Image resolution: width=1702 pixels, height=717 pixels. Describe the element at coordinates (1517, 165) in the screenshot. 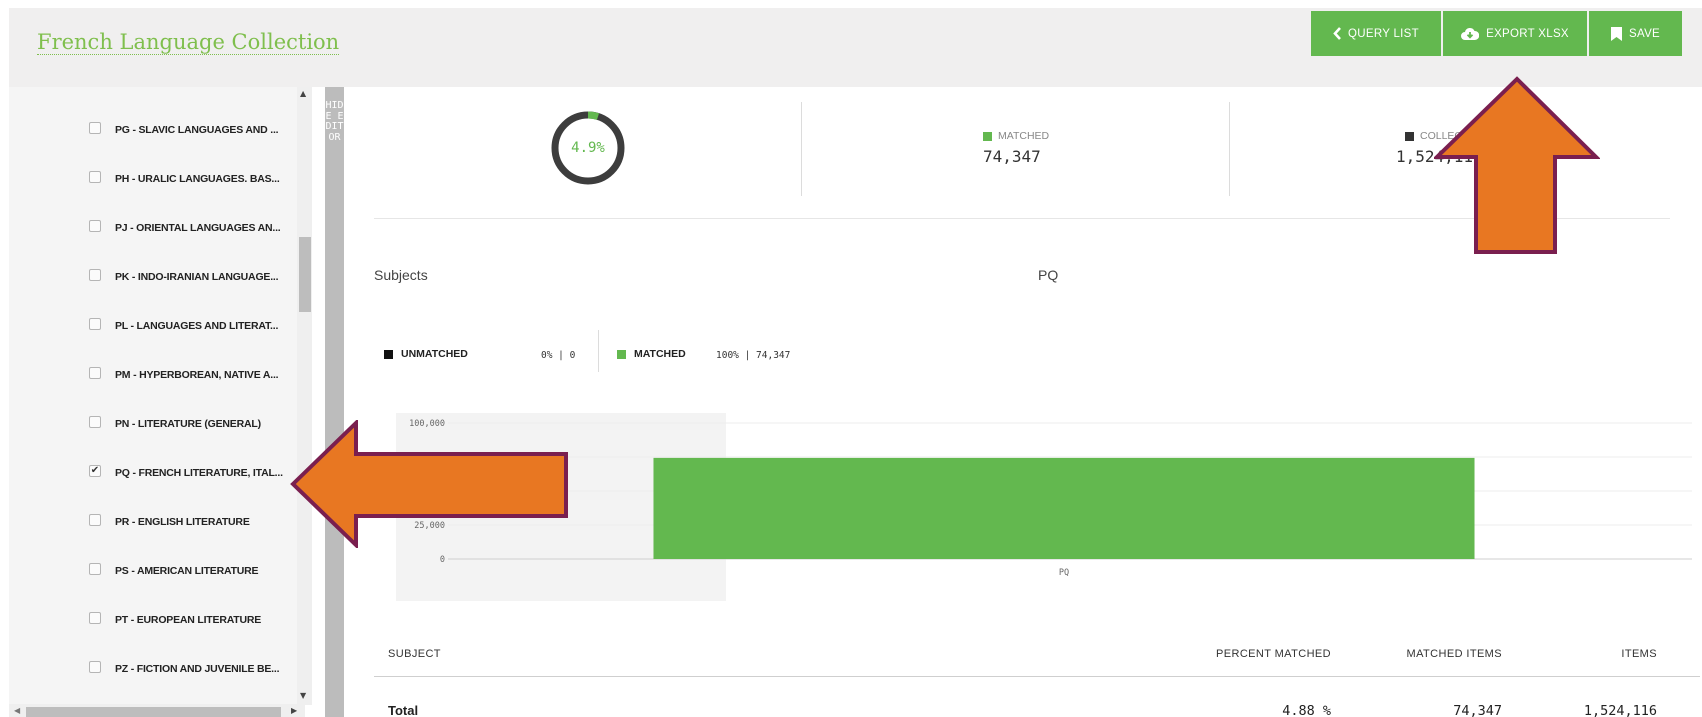

I see `annotation-arrow-up` at that location.